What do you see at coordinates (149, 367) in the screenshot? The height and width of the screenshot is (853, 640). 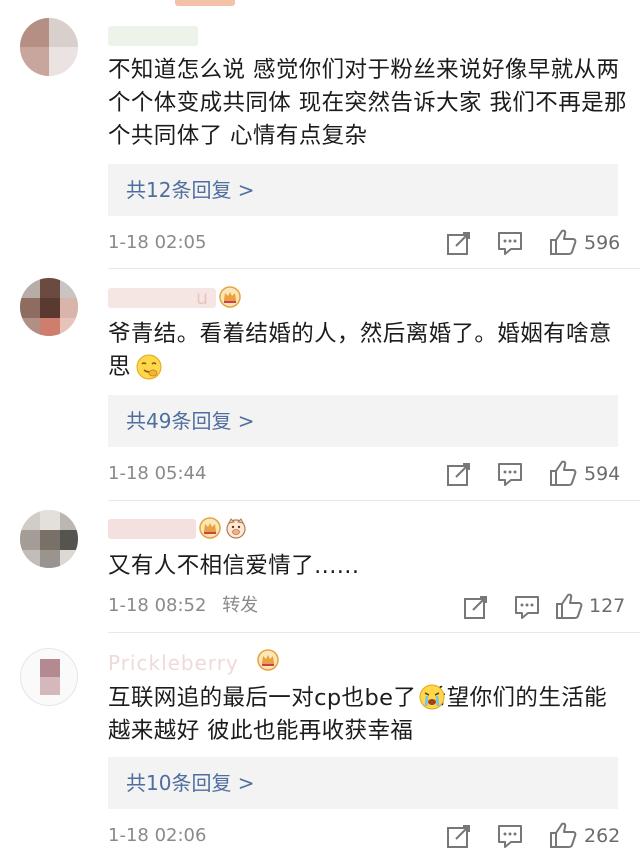 I see `sneaky-smile-emoji` at bounding box center [149, 367].